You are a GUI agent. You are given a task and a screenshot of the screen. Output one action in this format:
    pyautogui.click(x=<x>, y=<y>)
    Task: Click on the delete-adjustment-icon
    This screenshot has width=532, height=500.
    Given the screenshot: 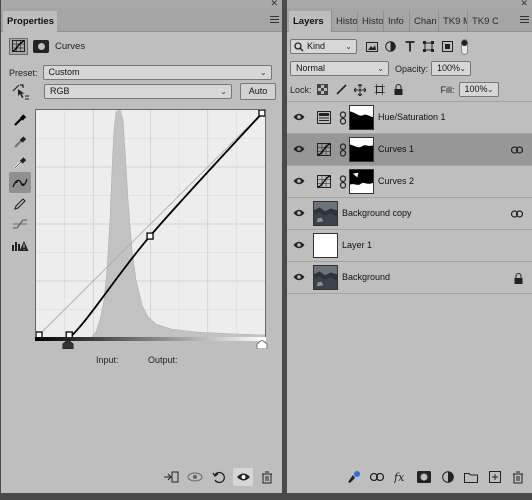 What is the action you would take?
    pyautogui.click(x=267, y=477)
    